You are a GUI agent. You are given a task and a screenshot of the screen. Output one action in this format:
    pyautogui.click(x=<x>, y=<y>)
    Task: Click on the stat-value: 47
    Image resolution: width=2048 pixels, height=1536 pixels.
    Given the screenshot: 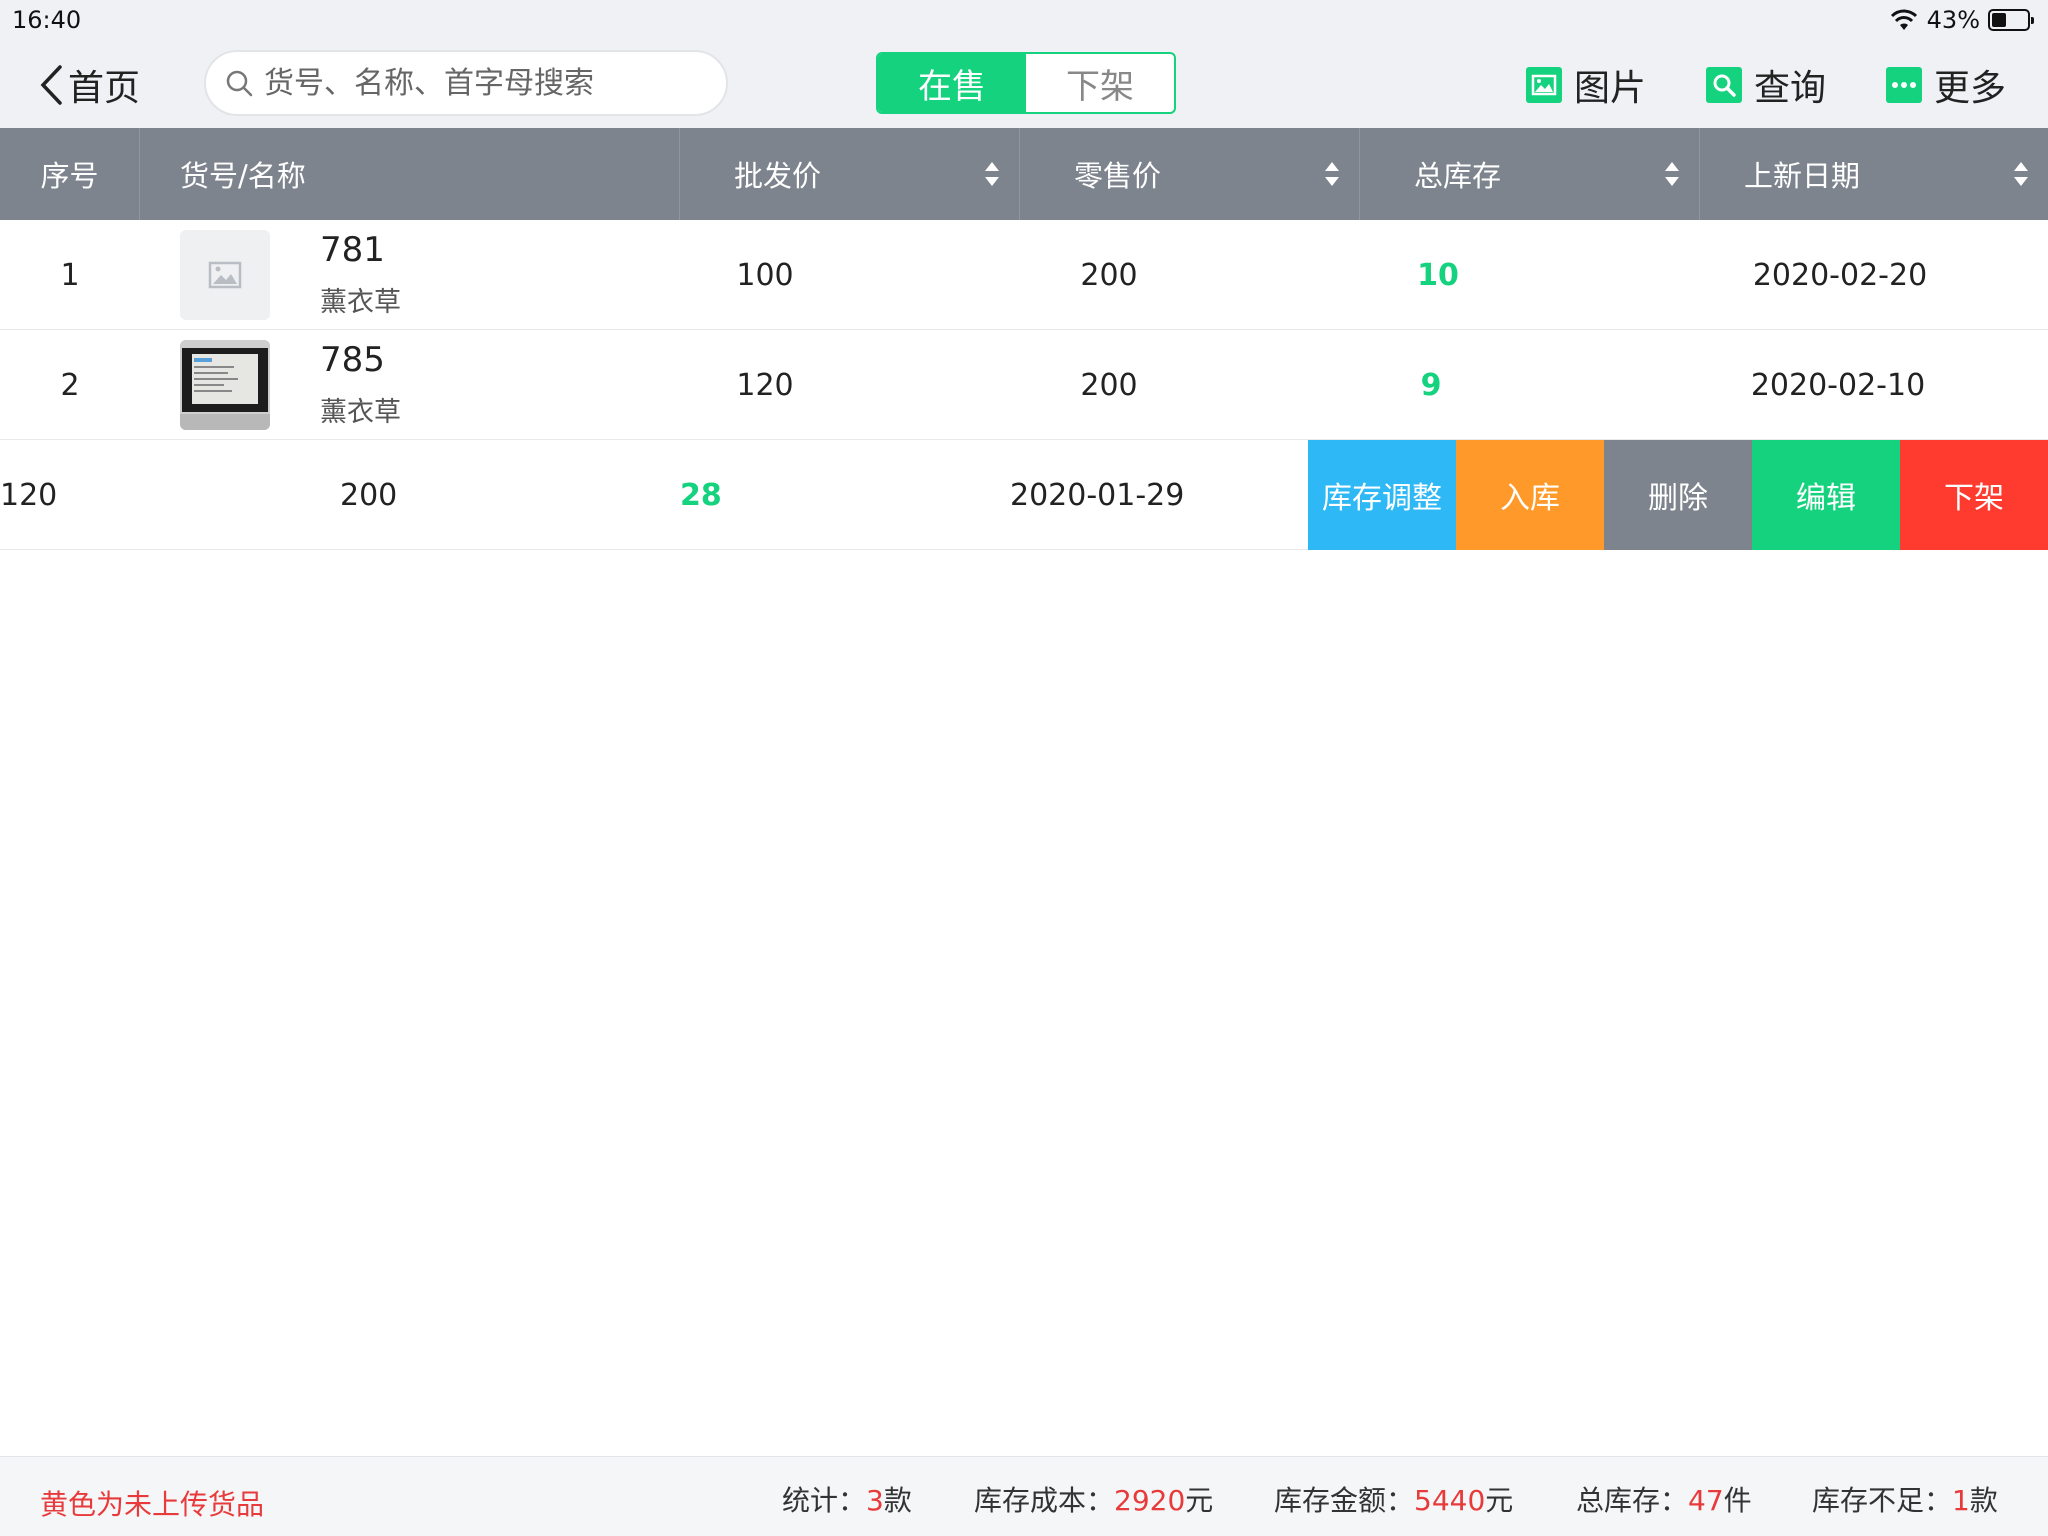 What is the action you would take?
    pyautogui.click(x=1706, y=1500)
    